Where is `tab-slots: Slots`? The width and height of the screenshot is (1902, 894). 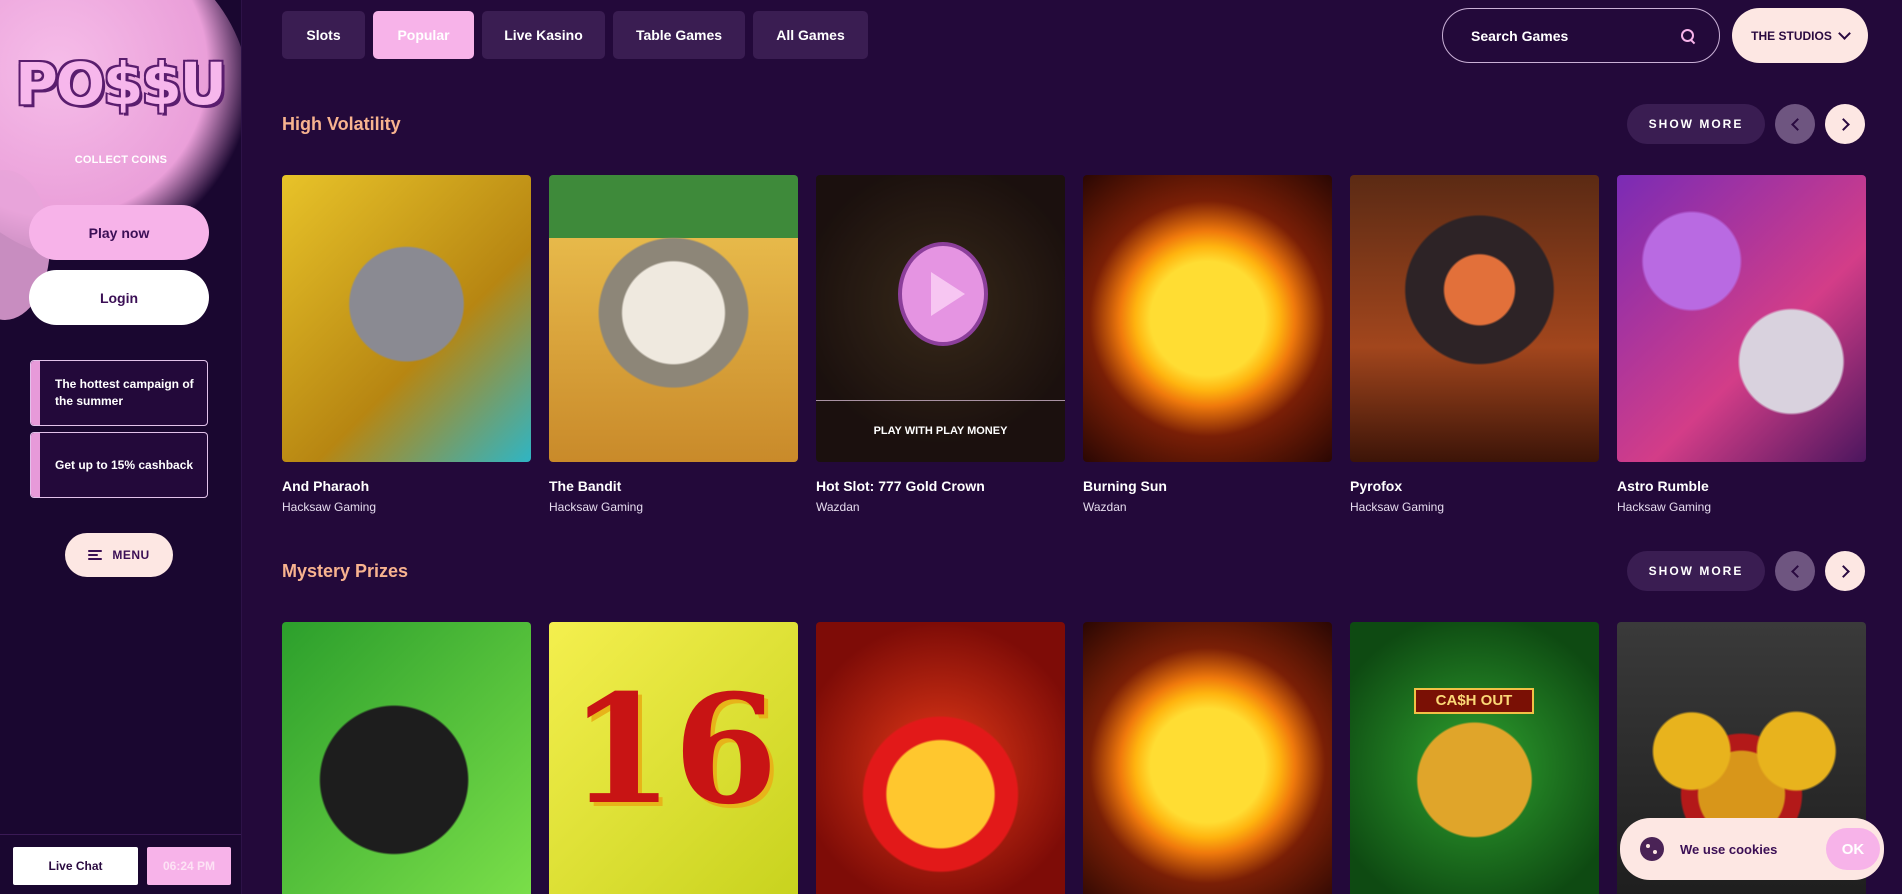
tab-slots: Slots is located at coordinates (323, 35).